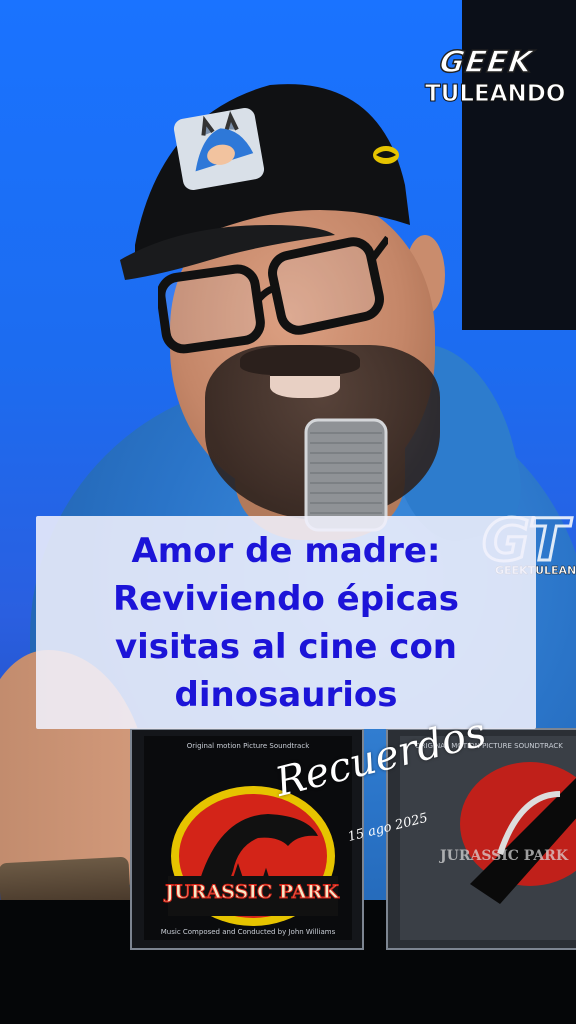  Describe the element at coordinates (286, 550) in the screenshot. I see `caption-line: Amor de madre:` at that location.